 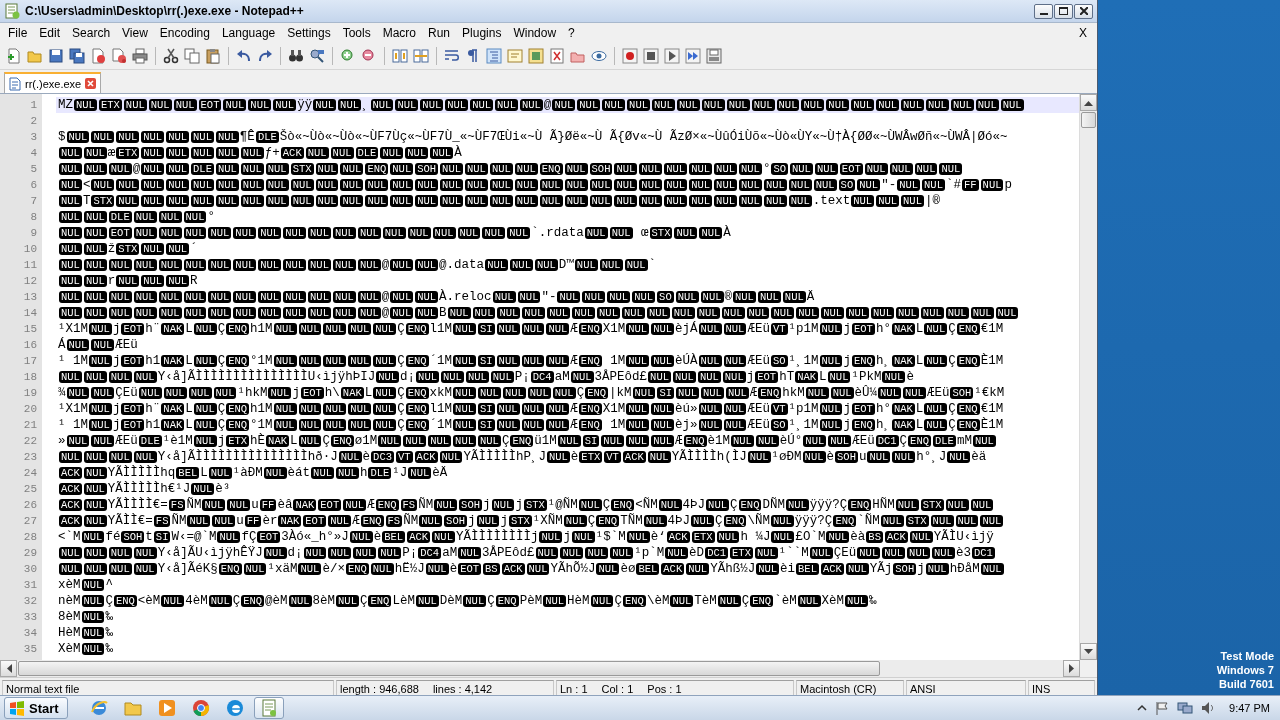 What do you see at coordinates (571, 32) in the screenshot?
I see `menu-item: ?` at bounding box center [571, 32].